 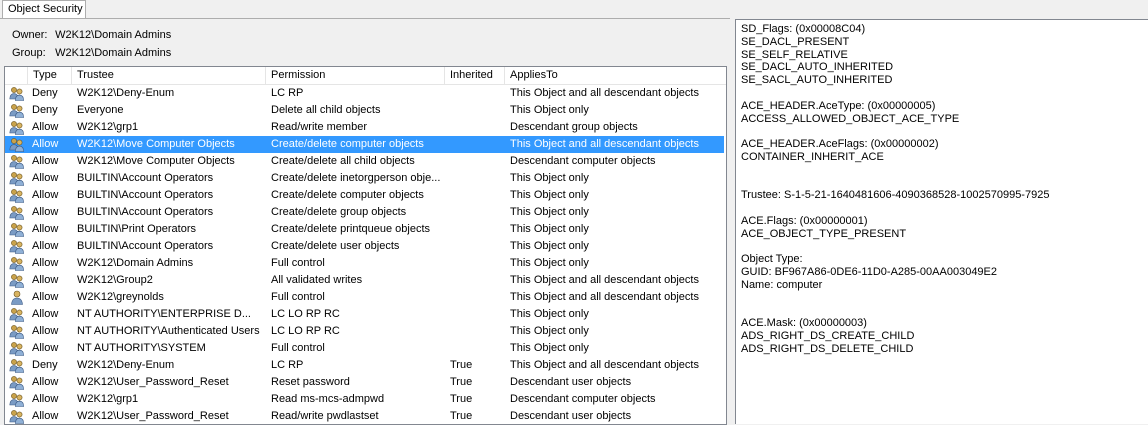 What do you see at coordinates (169, 75) in the screenshot?
I see `column-header-trustee: Trustee` at bounding box center [169, 75].